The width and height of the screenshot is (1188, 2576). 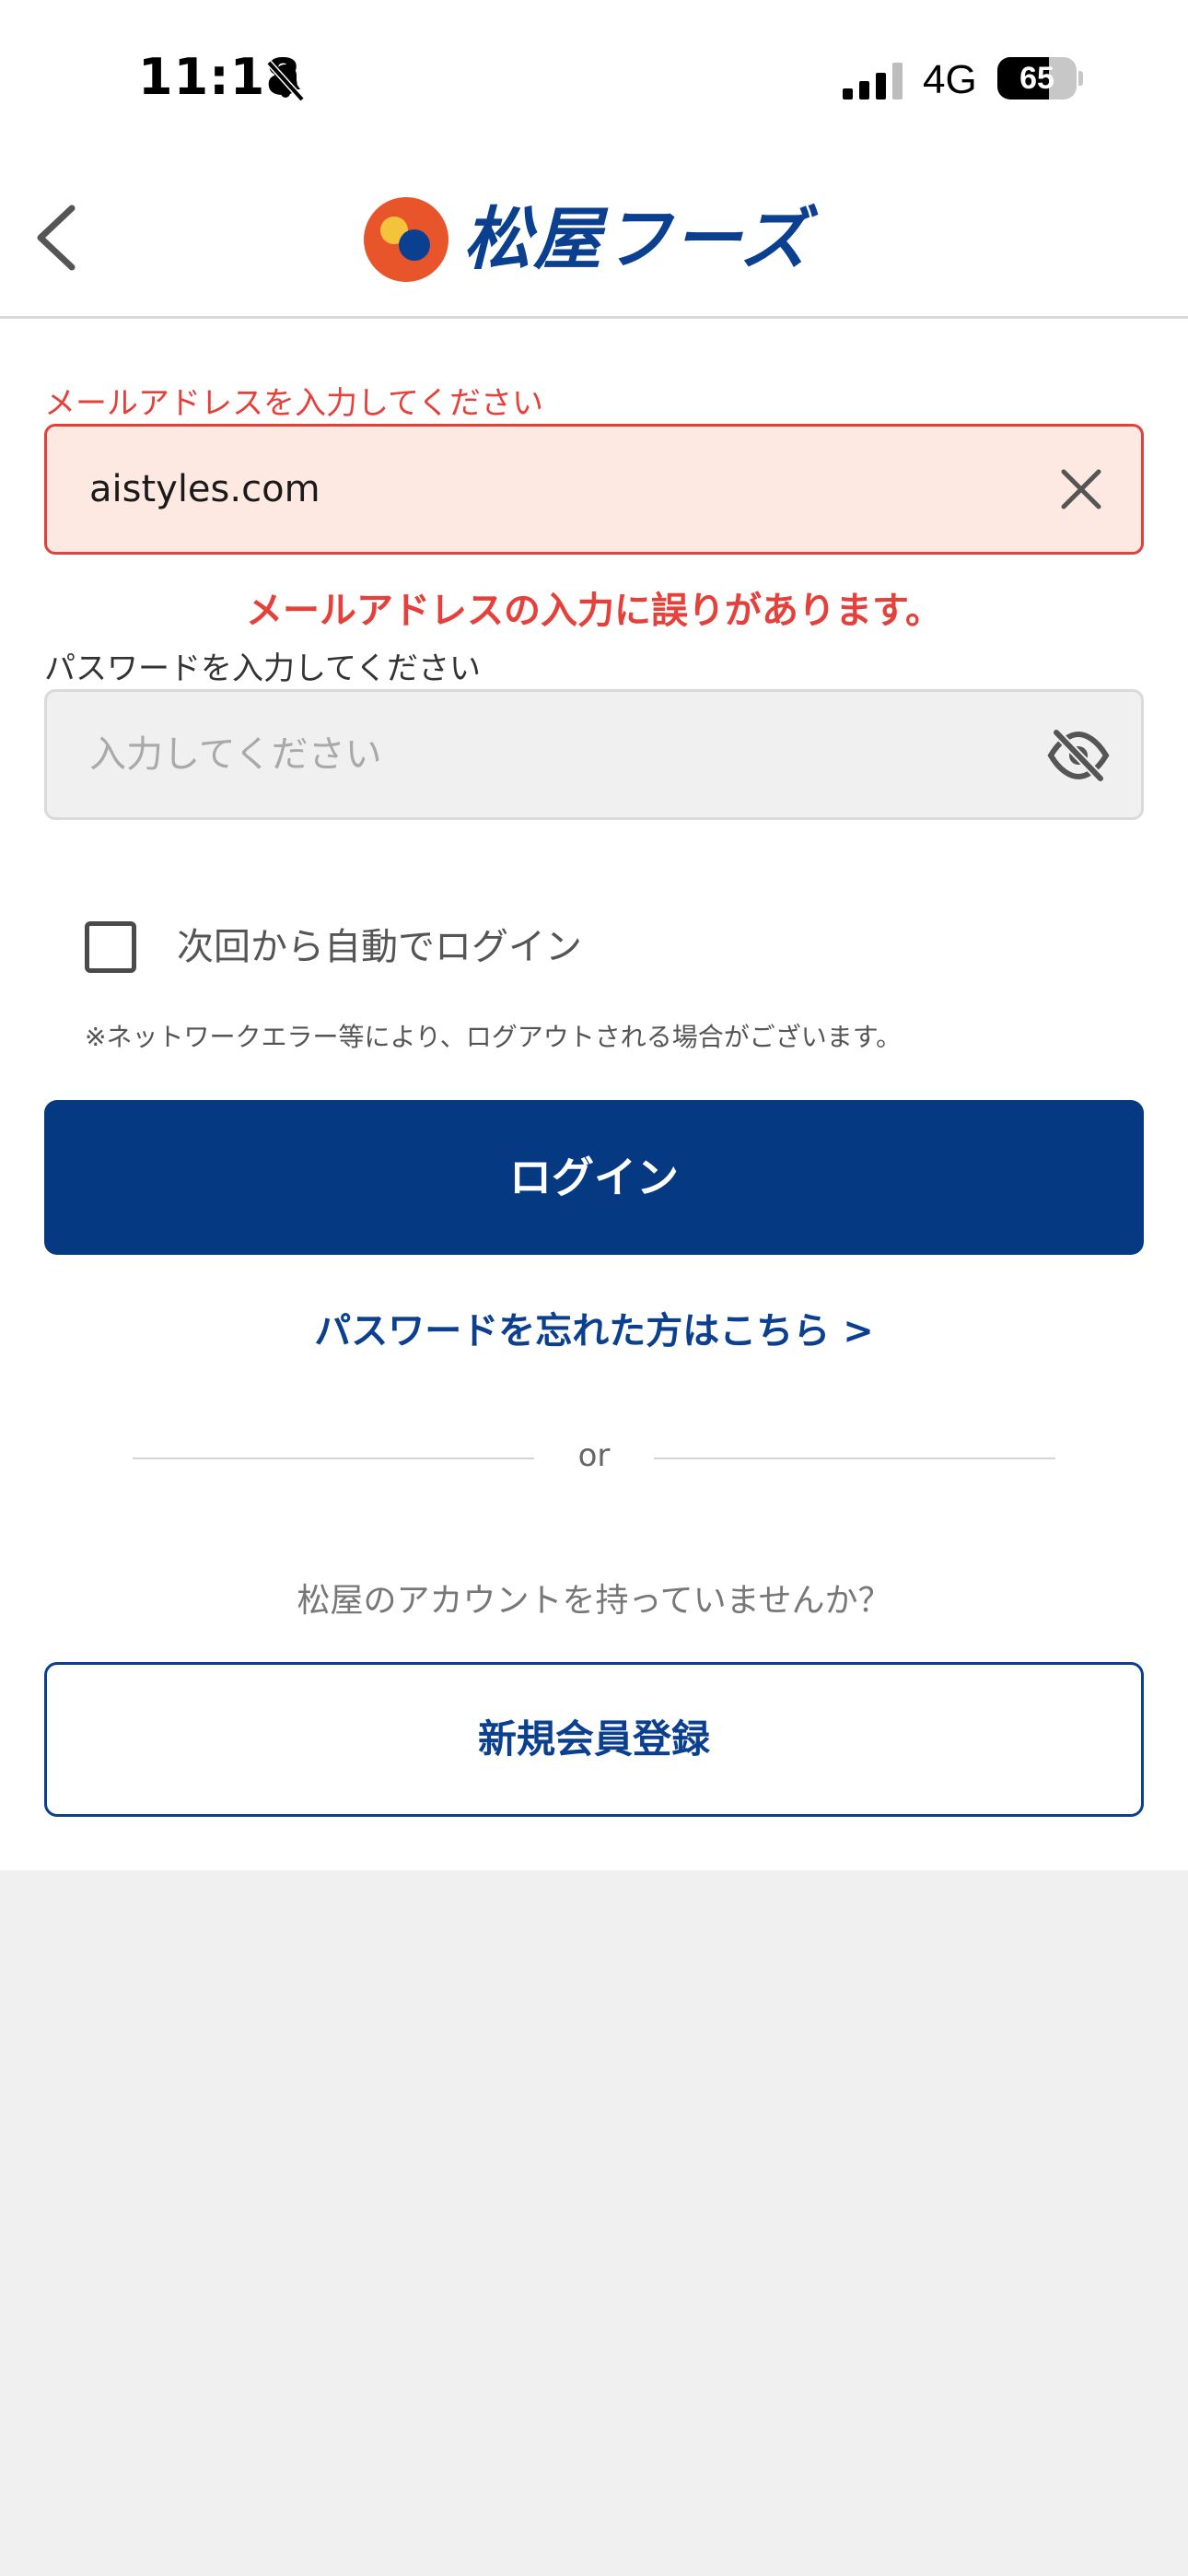 What do you see at coordinates (594, 611) in the screenshot?
I see `email-error-message: メールアドレスの入力に誤りがあります。` at bounding box center [594, 611].